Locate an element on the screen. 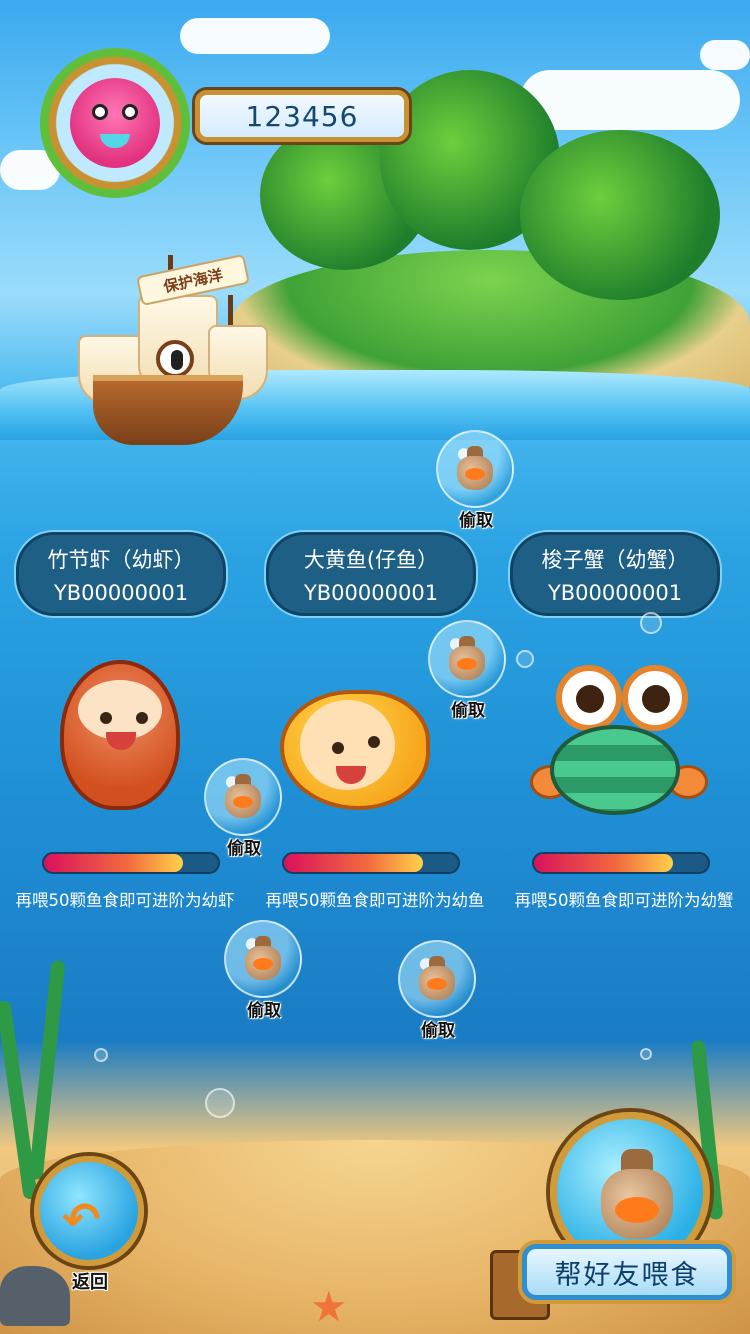 Image resolution: width=750 pixels, height=1334 pixels. pirate-ship: 保护海洋 is located at coordinates (163, 360).